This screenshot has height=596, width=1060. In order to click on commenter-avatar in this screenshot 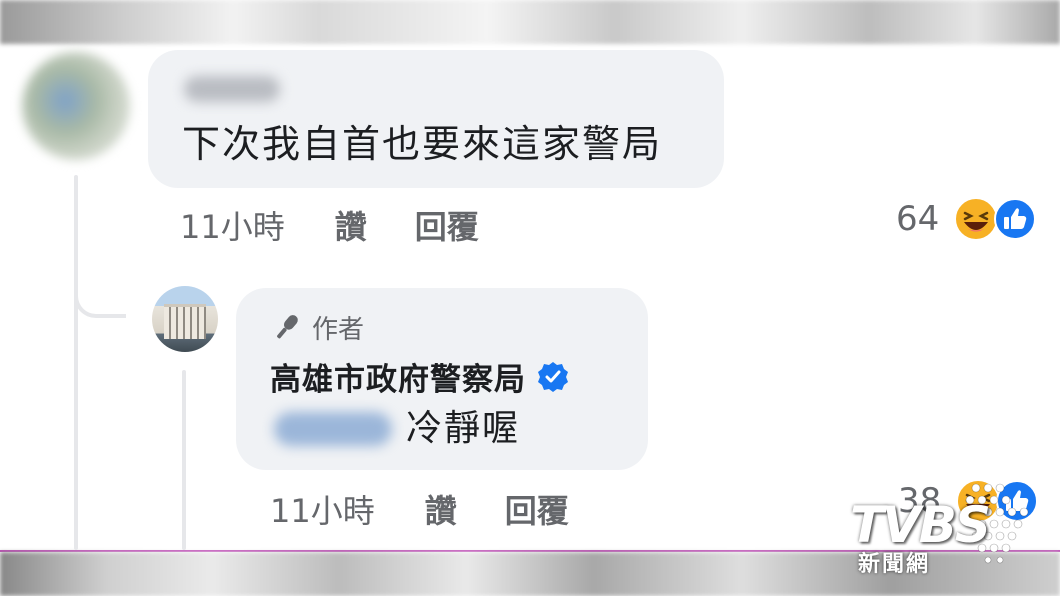, I will do `click(76, 106)`.